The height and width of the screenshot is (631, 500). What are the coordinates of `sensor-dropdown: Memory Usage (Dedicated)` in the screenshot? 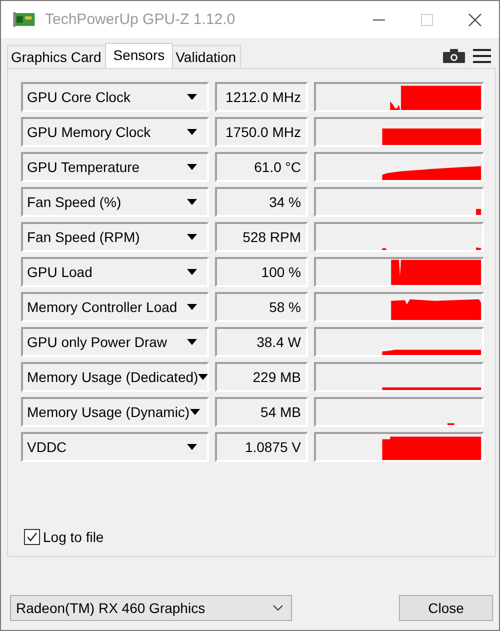 It's located at (115, 377).